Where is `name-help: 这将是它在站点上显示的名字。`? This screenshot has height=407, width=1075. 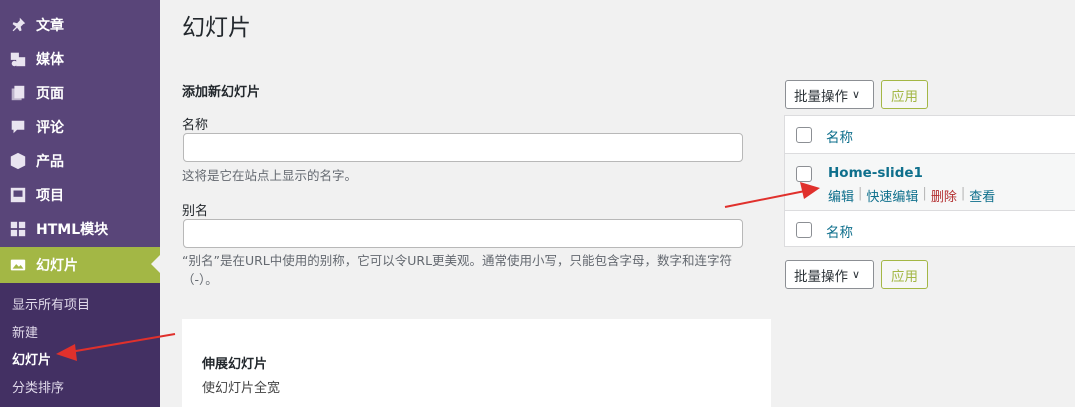 name-help: 这将是它在站点上显示的名字。 is located at coordinates (270, 175).